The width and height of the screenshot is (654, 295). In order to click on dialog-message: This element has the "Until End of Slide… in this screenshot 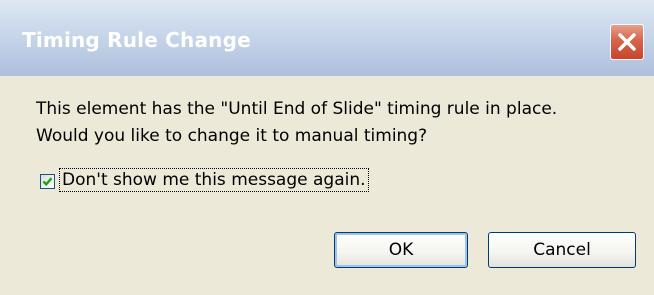, I will do `click(296, 123)`.